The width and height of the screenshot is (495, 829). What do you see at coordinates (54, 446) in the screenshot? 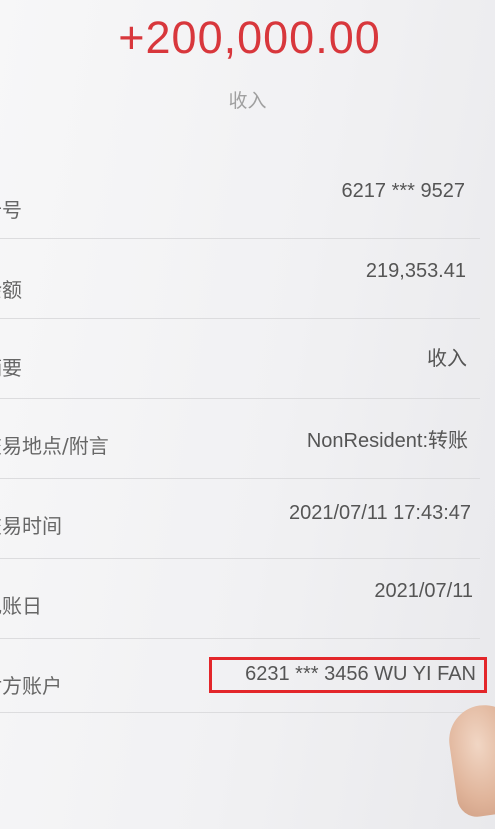
I see `location-note-label: 交易地点/附言` at bounding box center [54, 446].